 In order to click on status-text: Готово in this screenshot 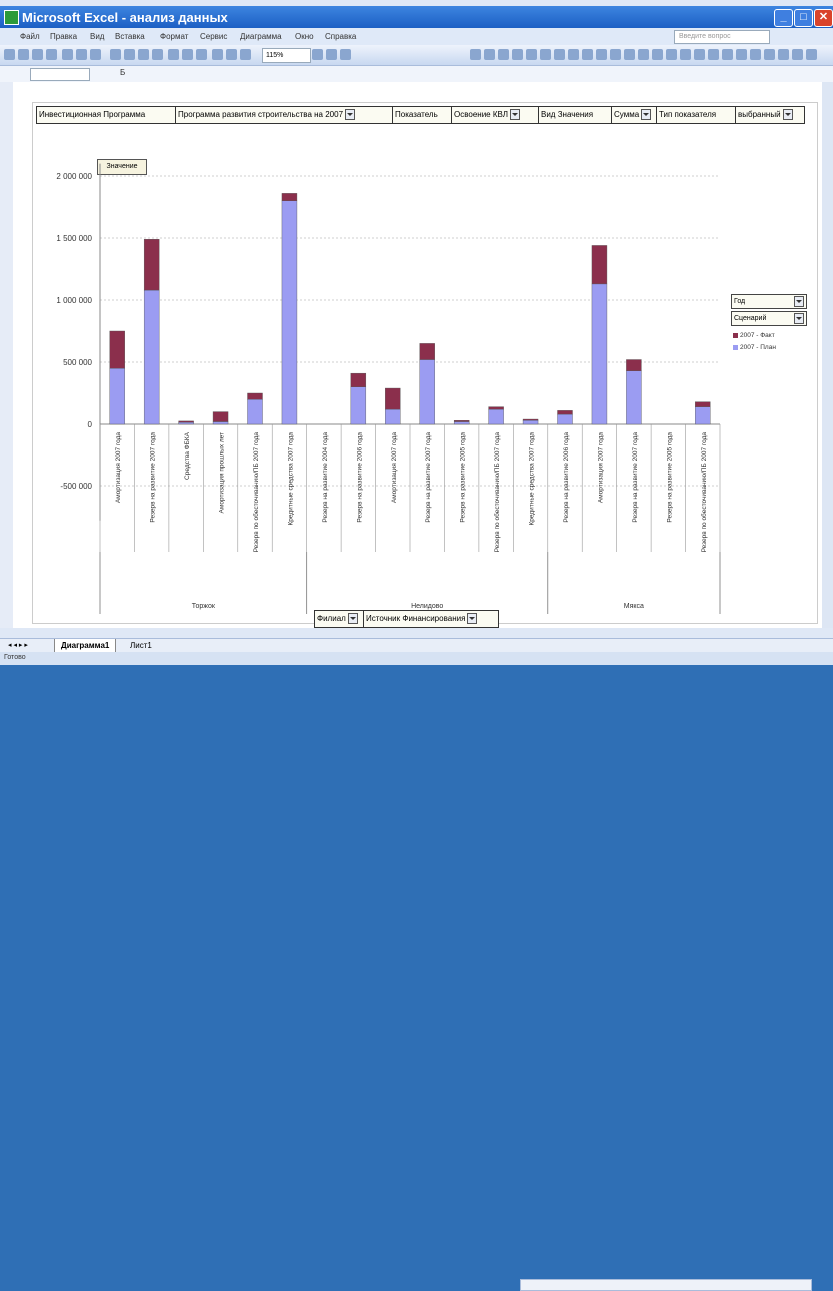, I will do `click(15, 657)`.